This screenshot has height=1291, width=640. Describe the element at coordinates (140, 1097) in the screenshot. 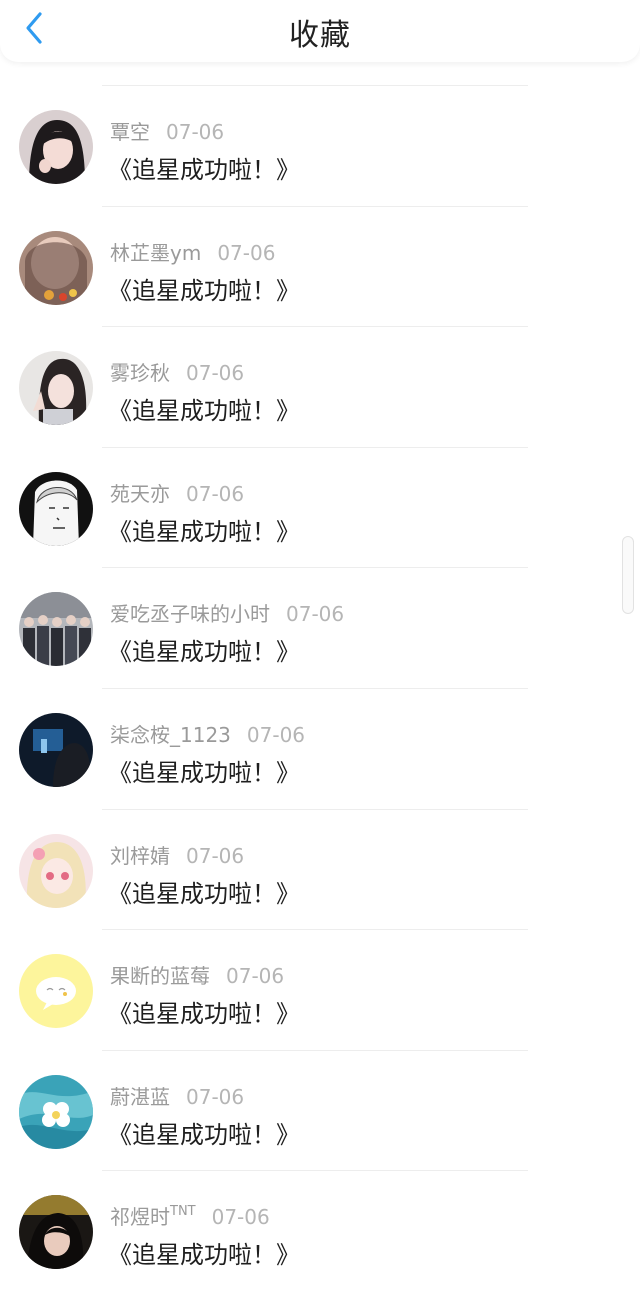

I see `username: 蔚湛蓝` at that location.